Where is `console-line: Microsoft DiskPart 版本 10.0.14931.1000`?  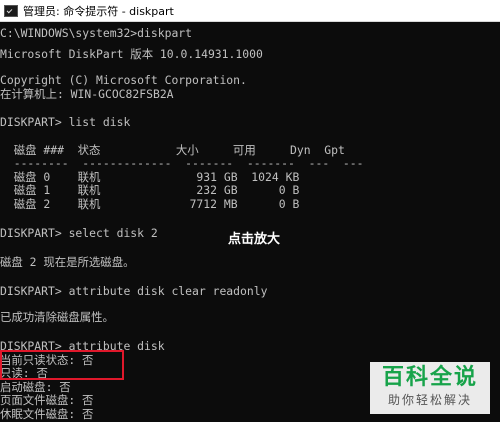
console-line: Microsoft DiskPart 版本 10.0.14931.1000 is located at coordinates (131, 54).